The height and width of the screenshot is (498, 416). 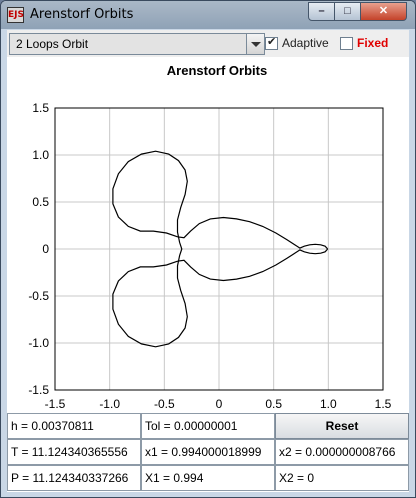 What do you see at coordinates (346, 43) in the screenshot?
I see `fixed-checkbox` at bounding box center [346, 43].